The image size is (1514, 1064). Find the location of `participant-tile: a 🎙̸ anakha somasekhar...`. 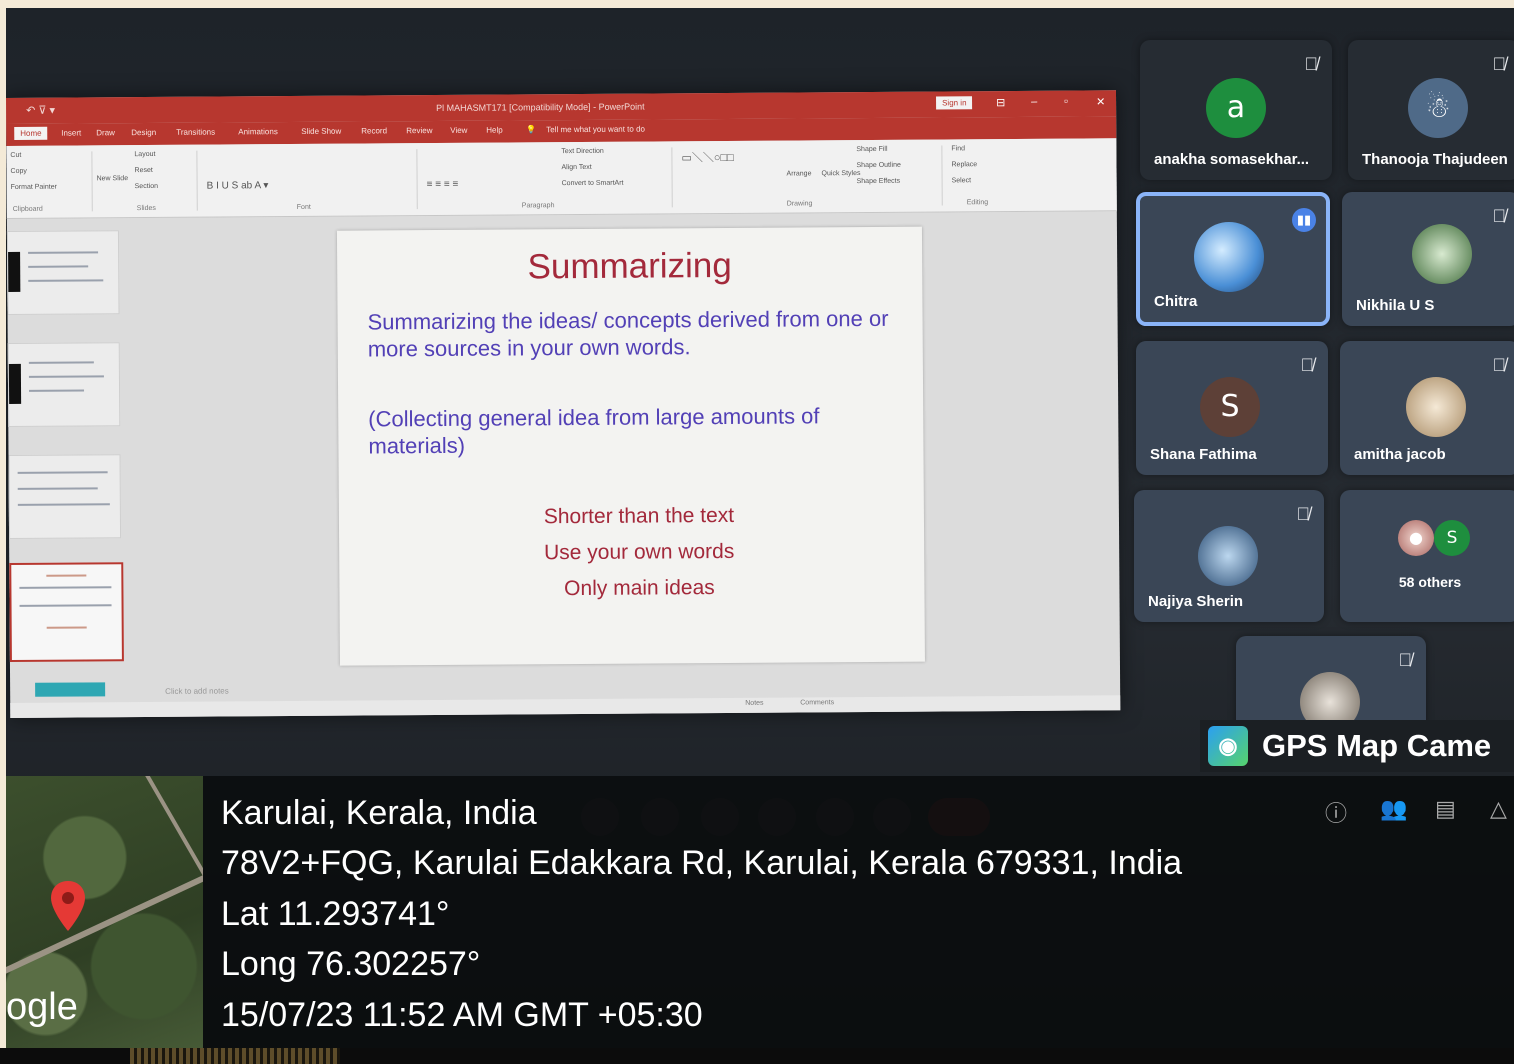

participant-tile: a 🎙̸ anakha somasekhar... is located at coordinates (1236, 110).